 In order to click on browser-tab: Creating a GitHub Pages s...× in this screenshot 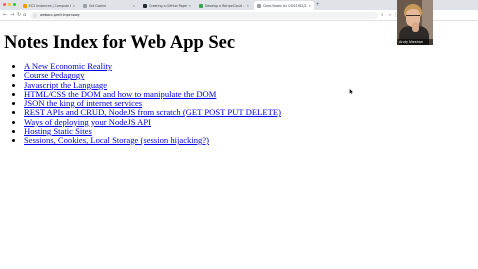, I will do `click(167, 5)`.